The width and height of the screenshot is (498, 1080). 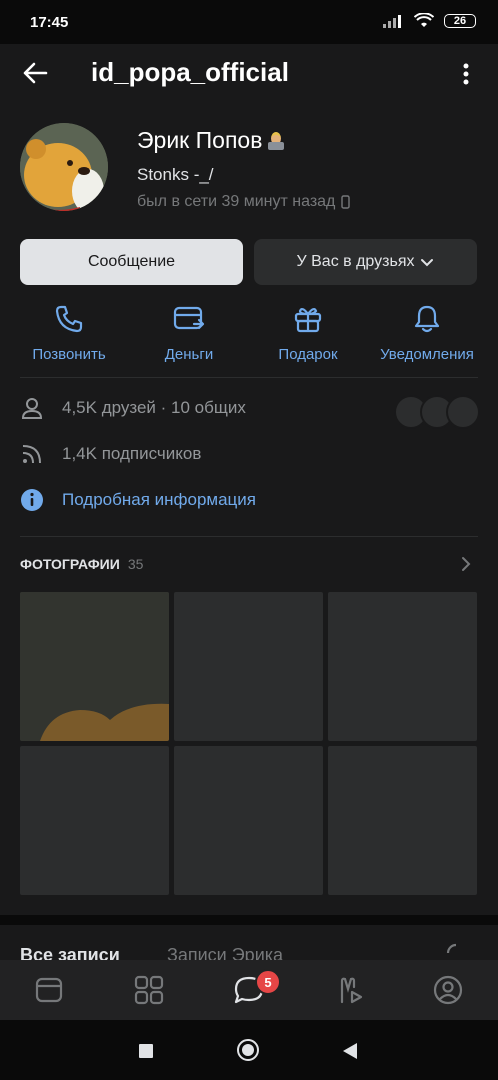 What do you see at coordinates (132, 453) in the screenshot?
I see `subscribers-count: 1,4K подписчиков` at bounding box center [132, 453].